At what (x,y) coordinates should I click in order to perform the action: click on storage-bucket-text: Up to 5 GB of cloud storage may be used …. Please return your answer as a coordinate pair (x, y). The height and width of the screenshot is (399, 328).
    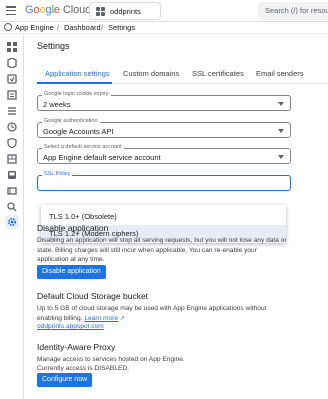
    Looking at the image, I should click on (162, 314).